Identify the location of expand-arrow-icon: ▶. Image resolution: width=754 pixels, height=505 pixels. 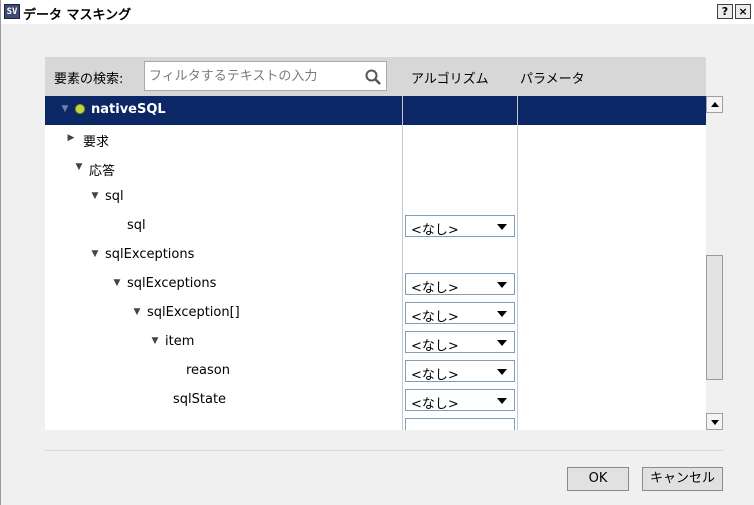
(71, 138).